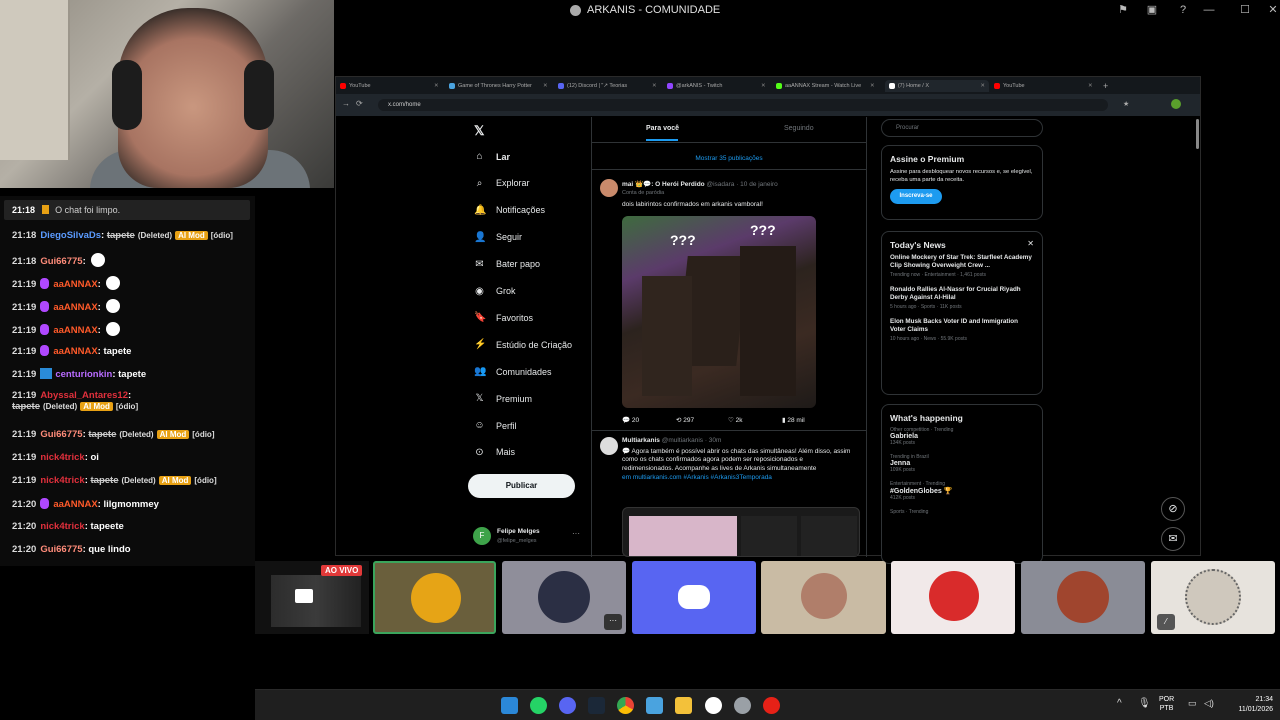 This screenshot has width=1280, height=720. I want to click on nav-item: ⊙ Mais, so click(494, 452).